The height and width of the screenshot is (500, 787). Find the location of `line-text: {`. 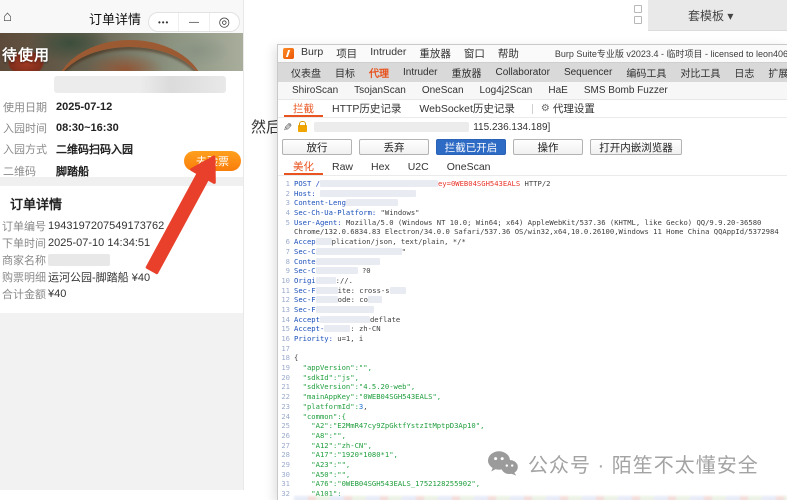

line-text: { is located at coordinates (296, 358).